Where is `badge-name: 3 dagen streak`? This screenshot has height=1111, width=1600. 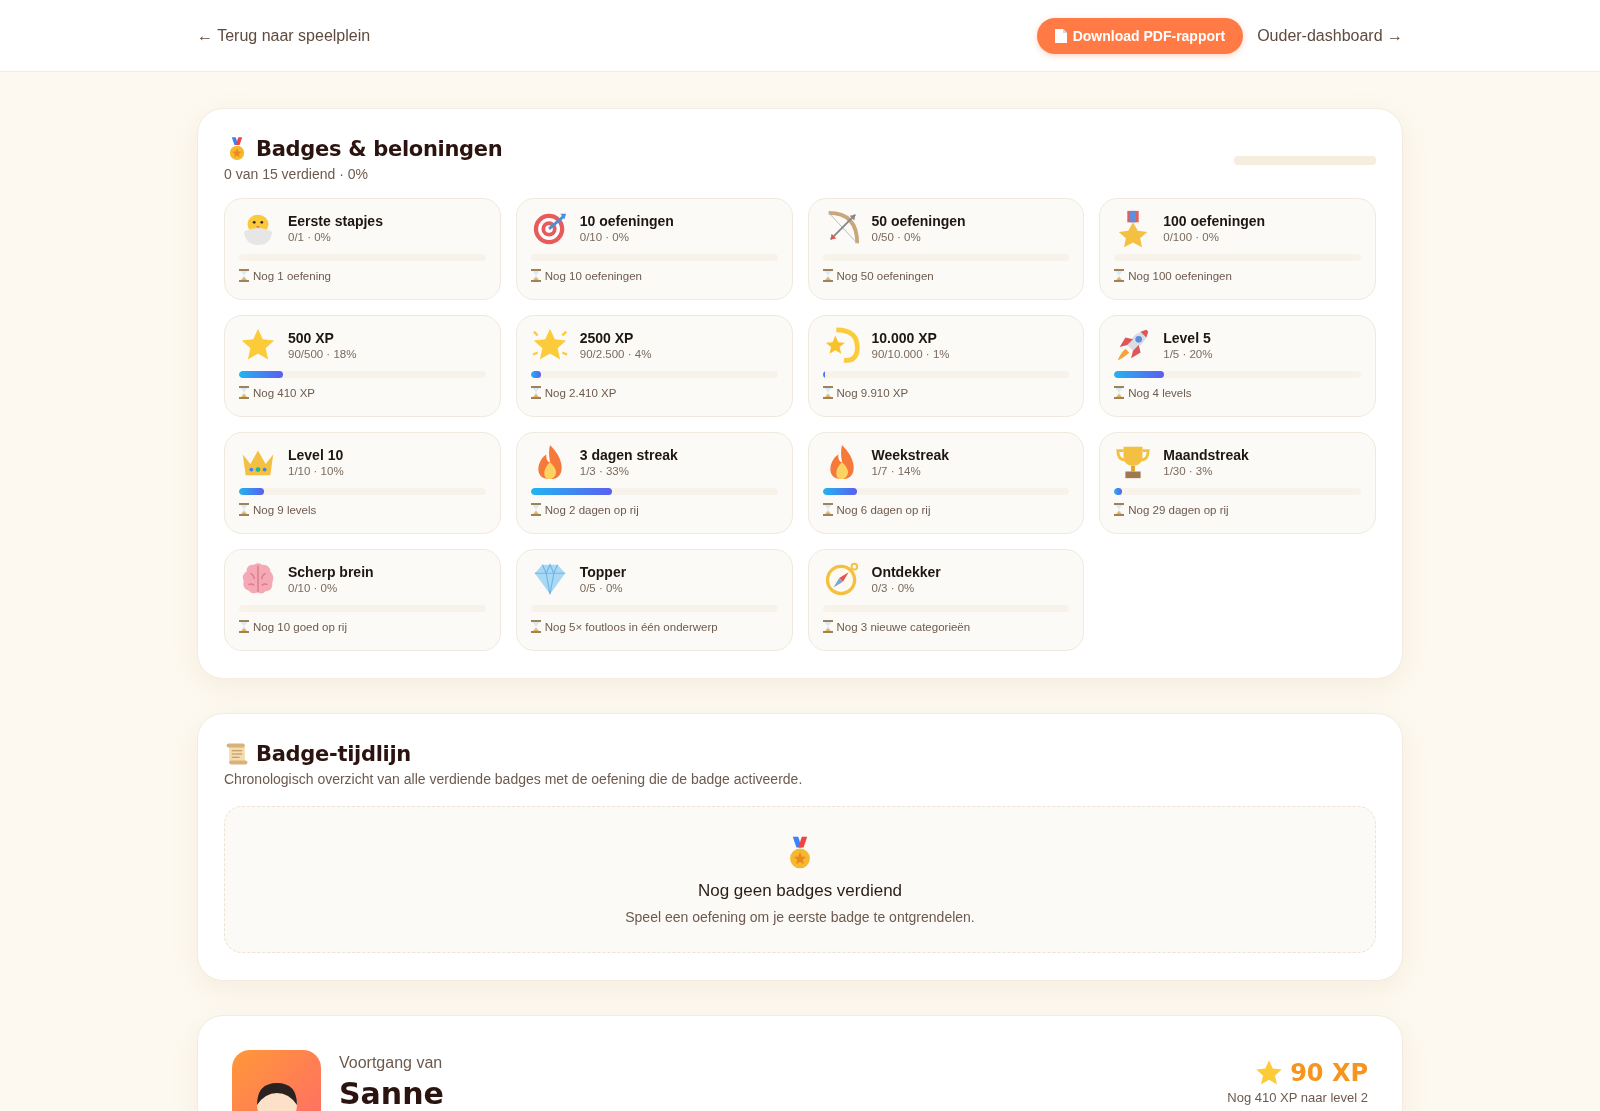
badge-name: 3 dagen streak is located at coordinates (628, 455).